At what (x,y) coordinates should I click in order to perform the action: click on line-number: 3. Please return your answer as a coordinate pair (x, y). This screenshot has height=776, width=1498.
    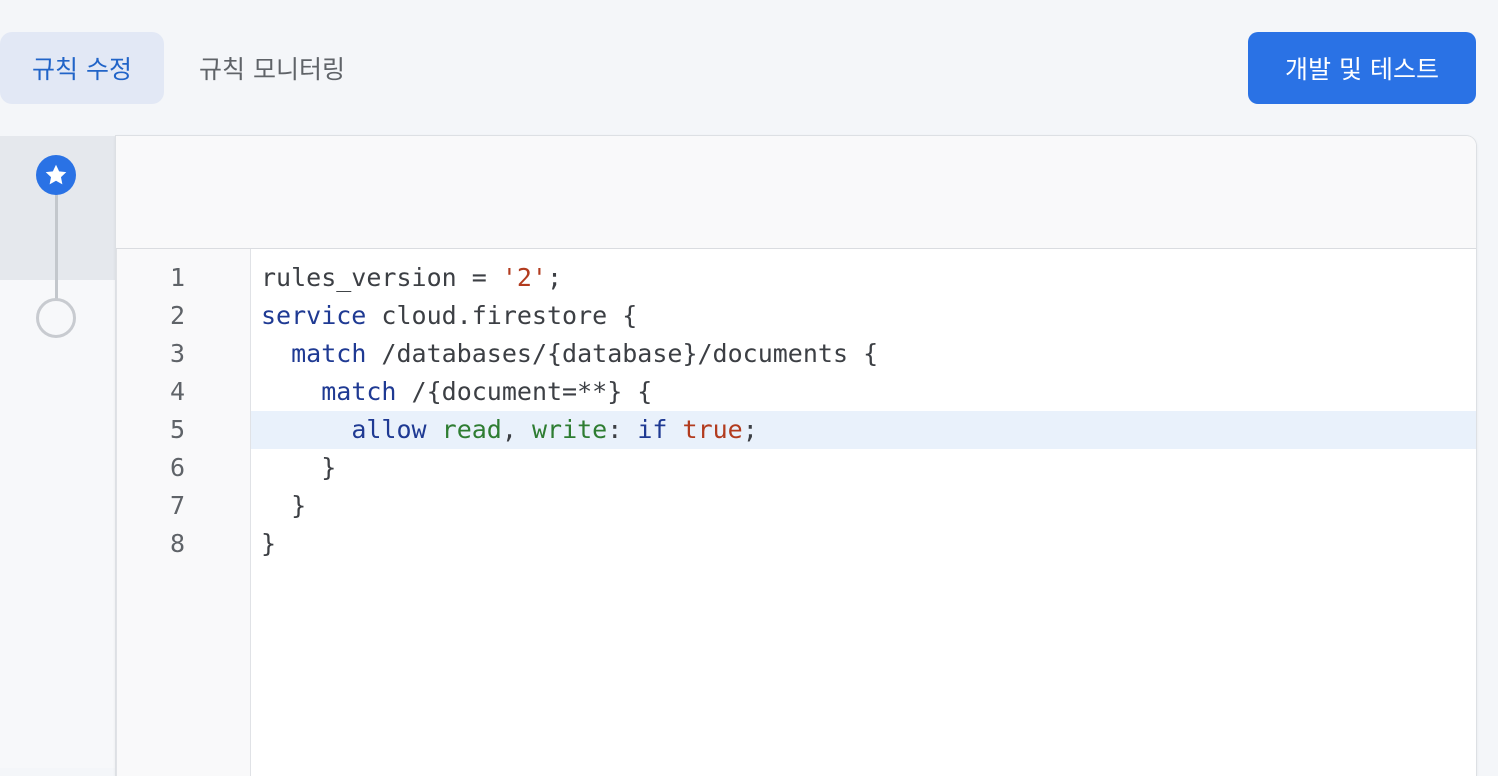
    Looking at the image, I should click on (177, 353).